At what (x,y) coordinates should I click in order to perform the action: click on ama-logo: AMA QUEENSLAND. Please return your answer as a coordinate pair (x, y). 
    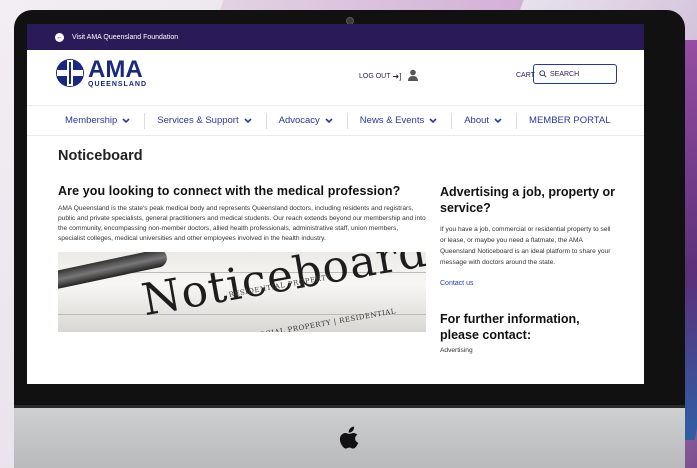
    Looking at the image, I should click on (101, 73).